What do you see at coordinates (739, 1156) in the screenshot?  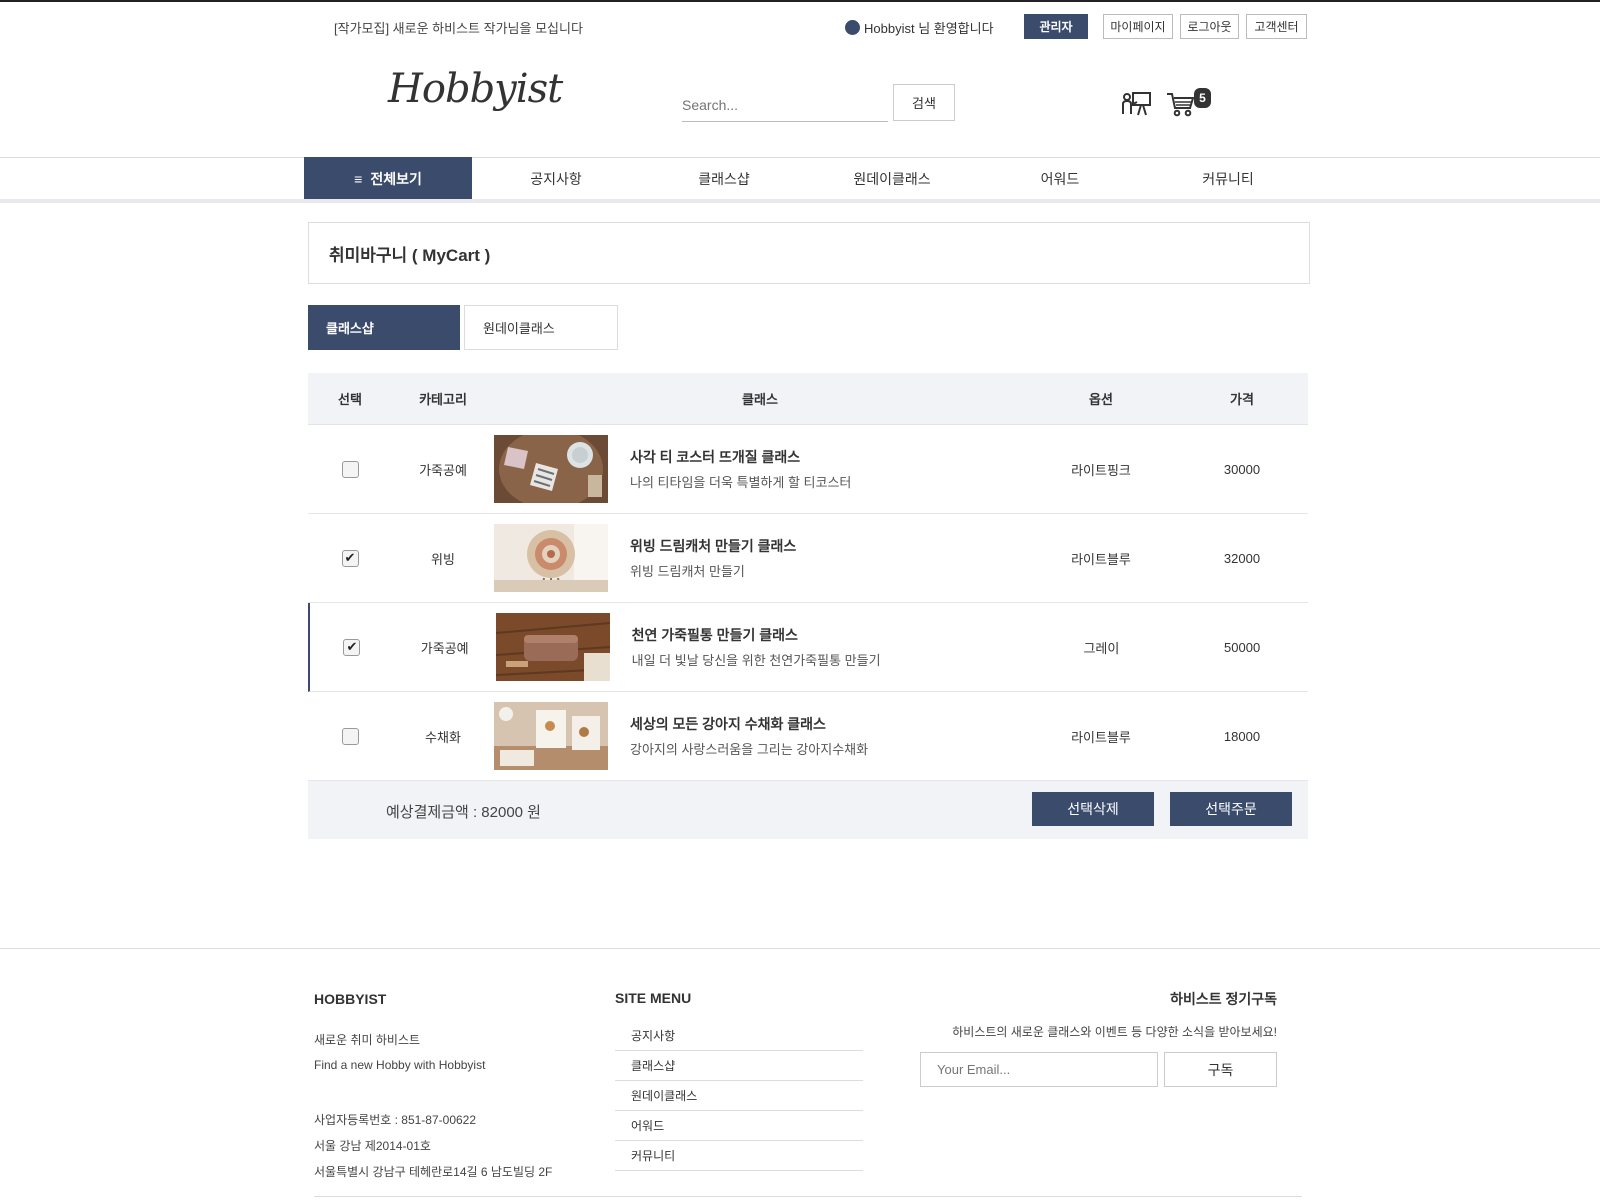 I see `footer-menu-community: 커뮤니티` at bounding box center [739, 1156].